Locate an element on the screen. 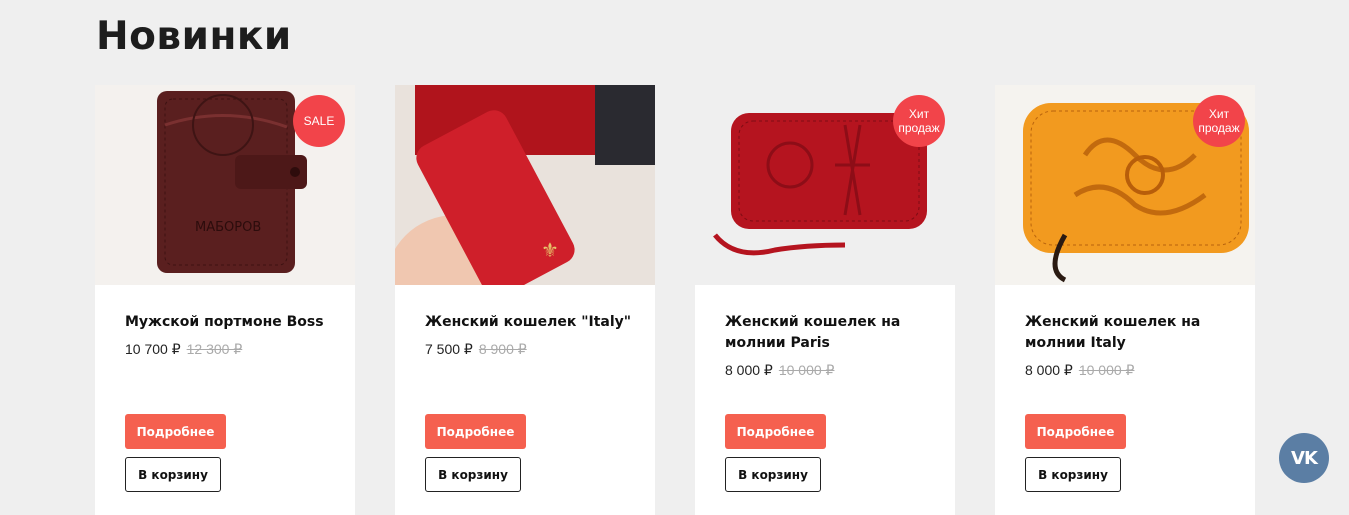 The width and height of the screenshot is (1349, 515). price-old: 8 900 ₽ is located at coordinates (502, 349).